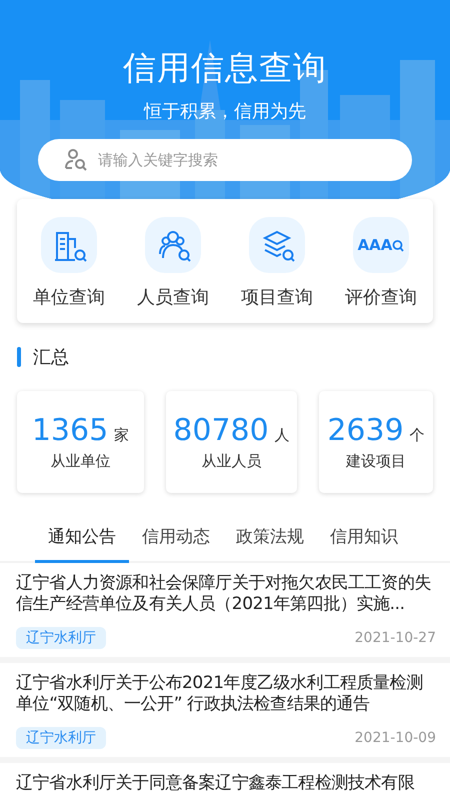 The height and width of the screenshot is (800, 450). Describe the element at coordinates (417, 435) in the screenshot. I see `stat-unit: 个` at that location.